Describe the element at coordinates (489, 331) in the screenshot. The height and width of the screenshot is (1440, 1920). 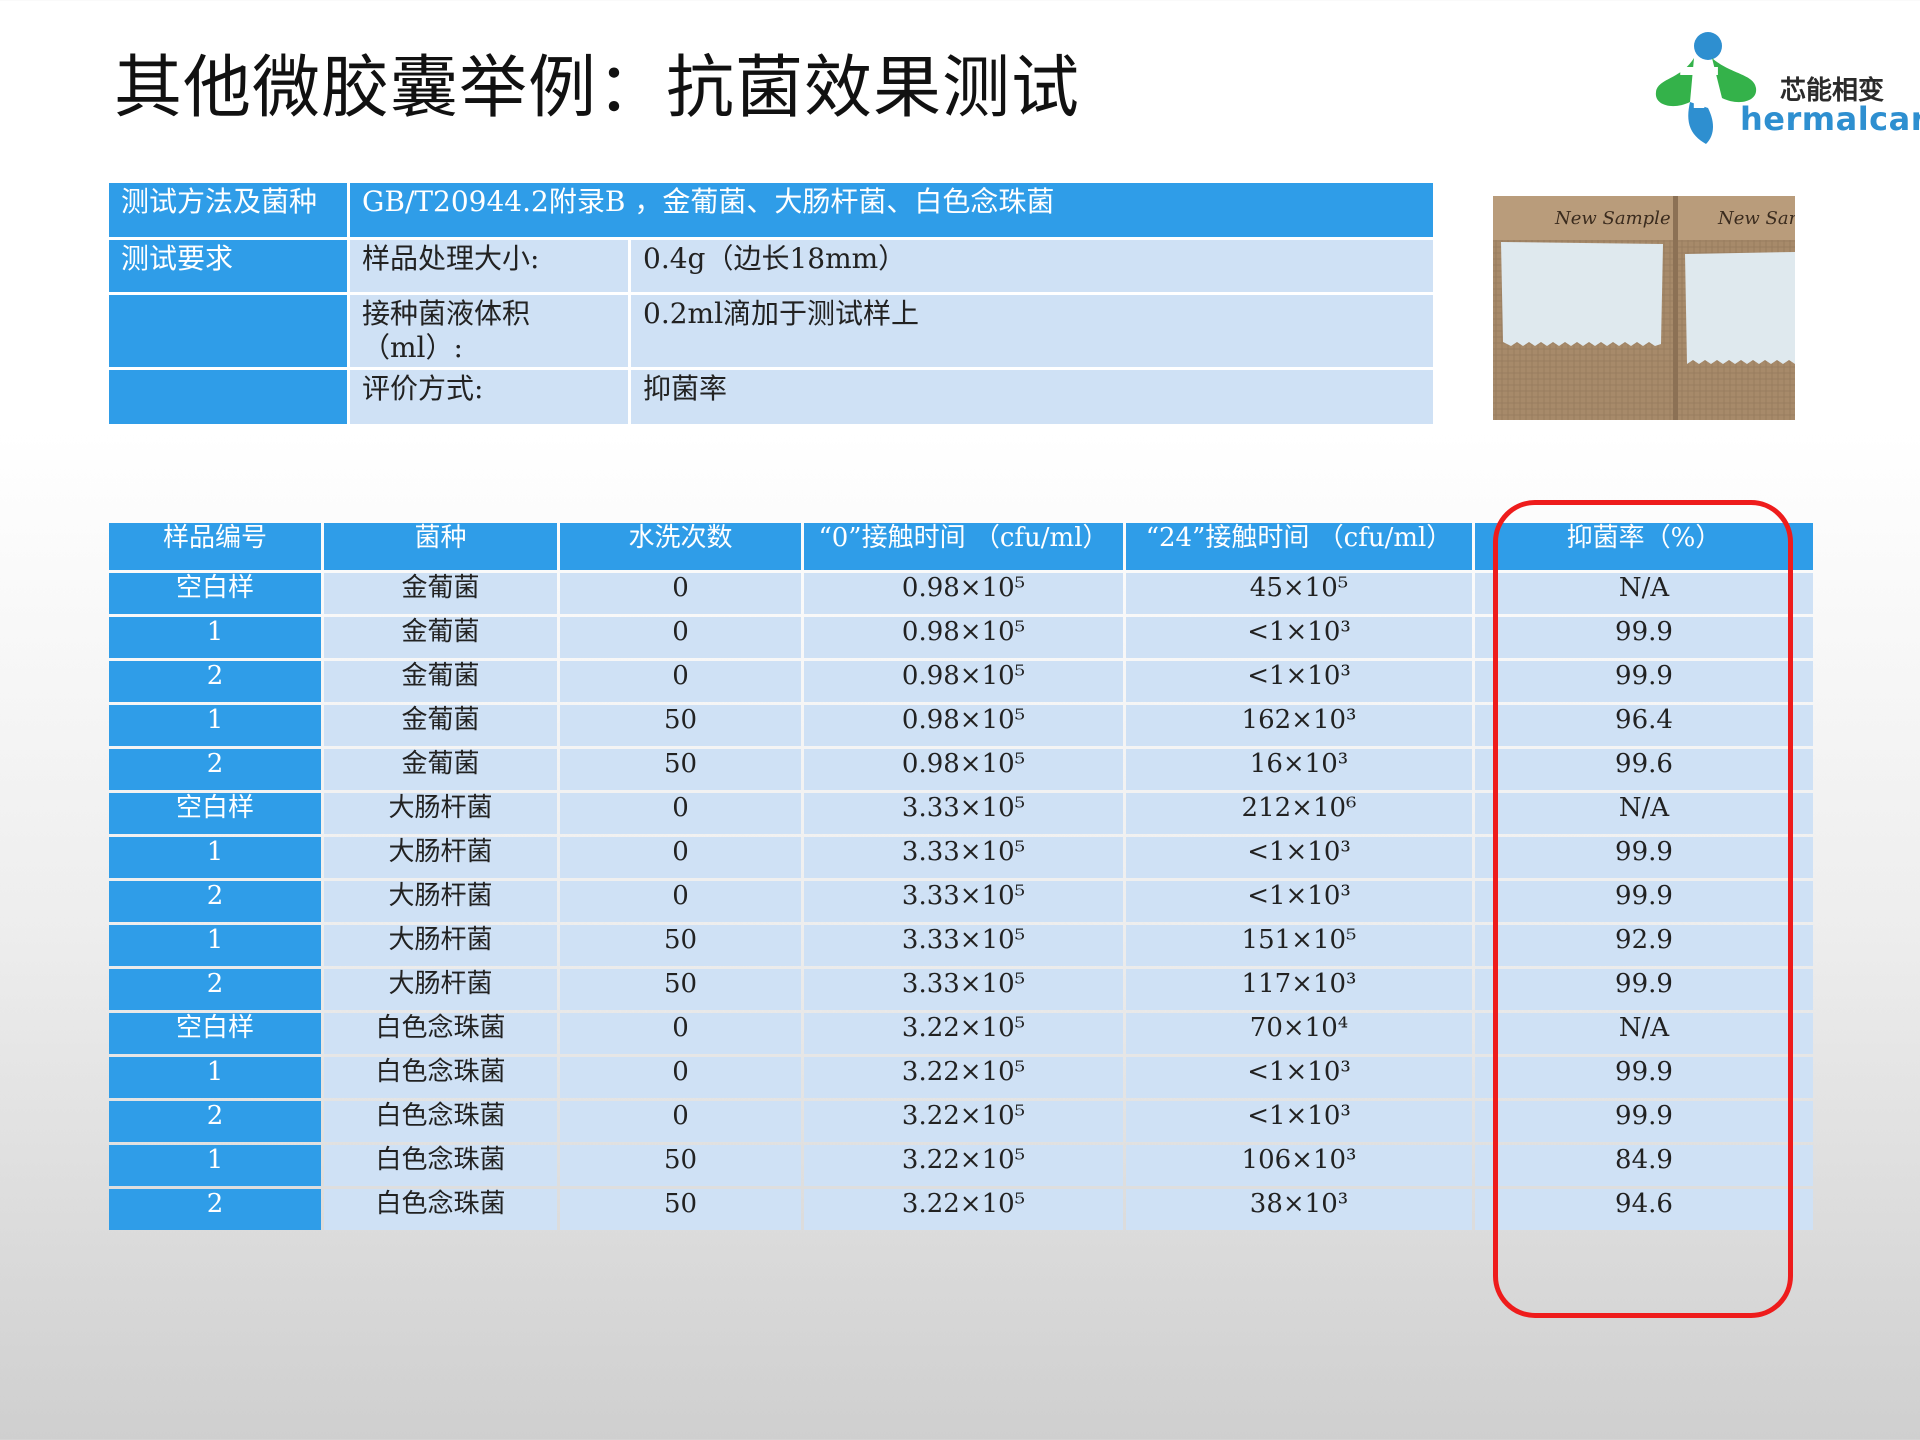
I see `requirement-key: 接种菌液体积（ml）:` at that location.